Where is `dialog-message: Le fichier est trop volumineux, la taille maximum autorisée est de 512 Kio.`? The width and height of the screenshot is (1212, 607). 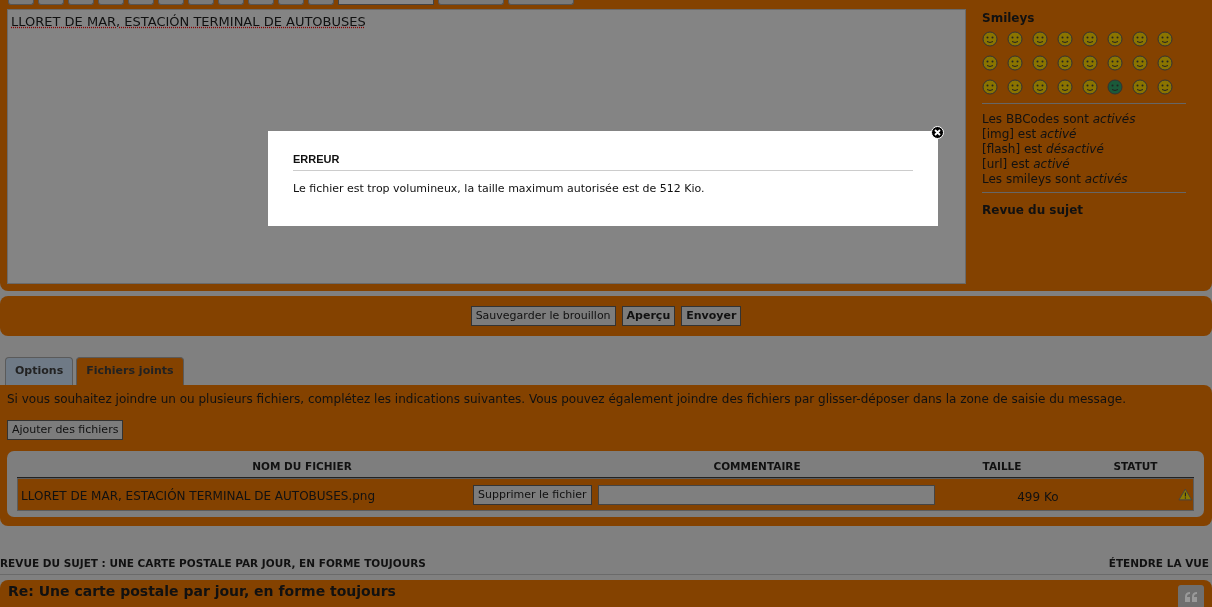
dialog-message: Le fichier est trop volumineux, la taille maximum autorisée est de 512 Kio. is located at coordinates (499, 188).